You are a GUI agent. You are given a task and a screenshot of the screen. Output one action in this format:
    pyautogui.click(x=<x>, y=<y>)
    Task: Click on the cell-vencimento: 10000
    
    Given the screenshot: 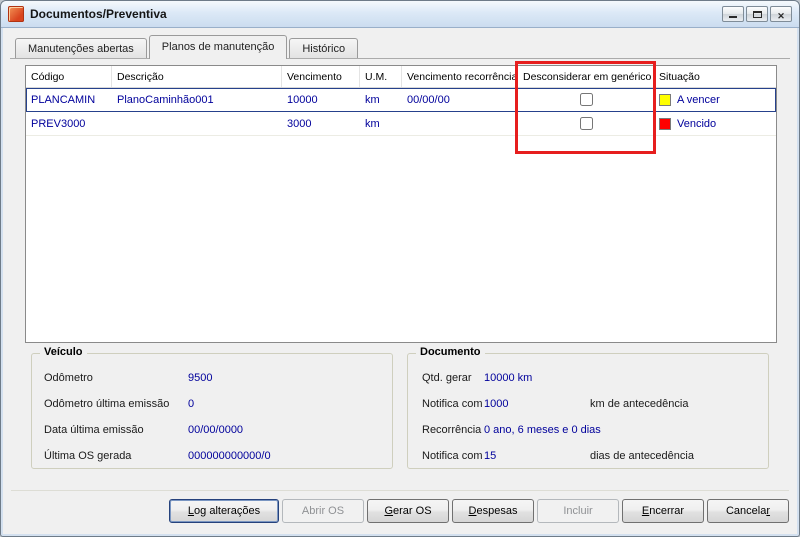 What is the action you would take?
    pyautogui.click(x=302, y=99)
    